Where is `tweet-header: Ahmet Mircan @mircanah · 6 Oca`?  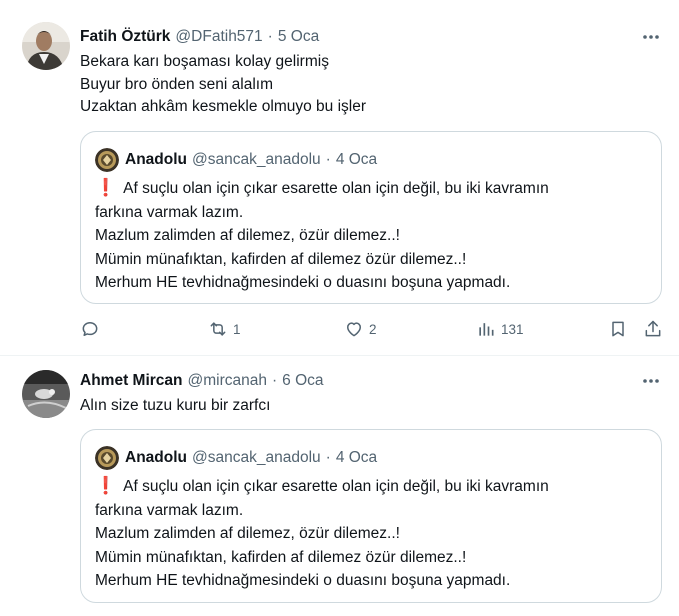 tweet-header: Ahmet Mircan @mircanah · 6 Oca is located at coordinates (202, 381).